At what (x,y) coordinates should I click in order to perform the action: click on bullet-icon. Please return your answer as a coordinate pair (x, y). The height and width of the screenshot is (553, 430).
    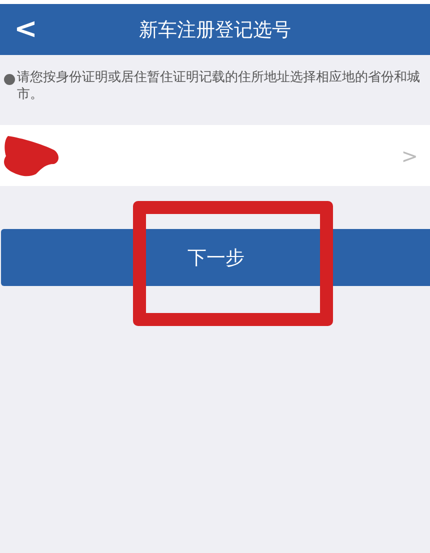
    Looking at the image, I should click on (9, 79).